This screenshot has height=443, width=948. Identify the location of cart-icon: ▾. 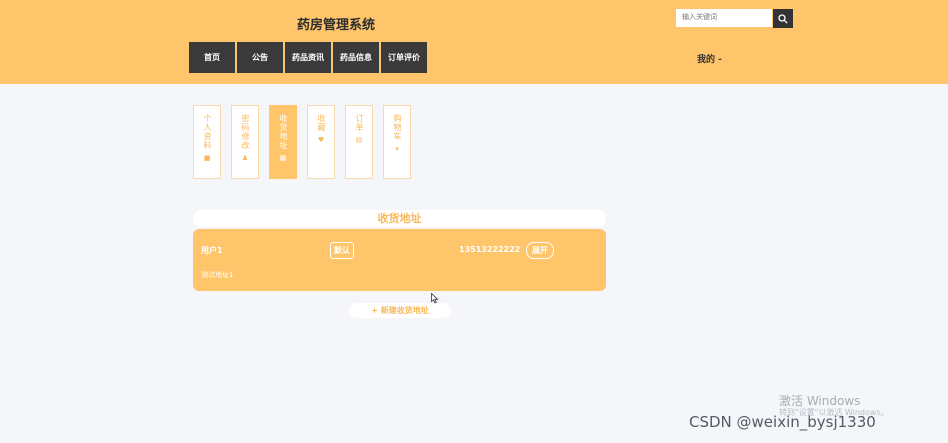
(397, 149).